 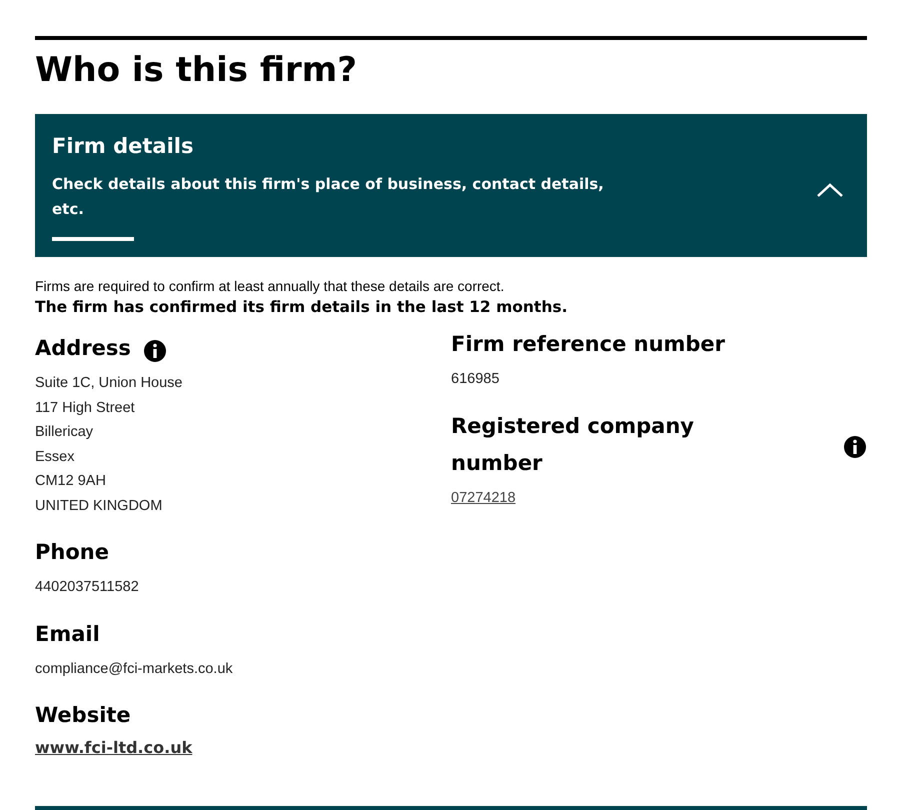 What do you see at coordinates (87, 587) in the screenshot?
I see `field-value: 4402037511582` at bounding box center [87, 587].